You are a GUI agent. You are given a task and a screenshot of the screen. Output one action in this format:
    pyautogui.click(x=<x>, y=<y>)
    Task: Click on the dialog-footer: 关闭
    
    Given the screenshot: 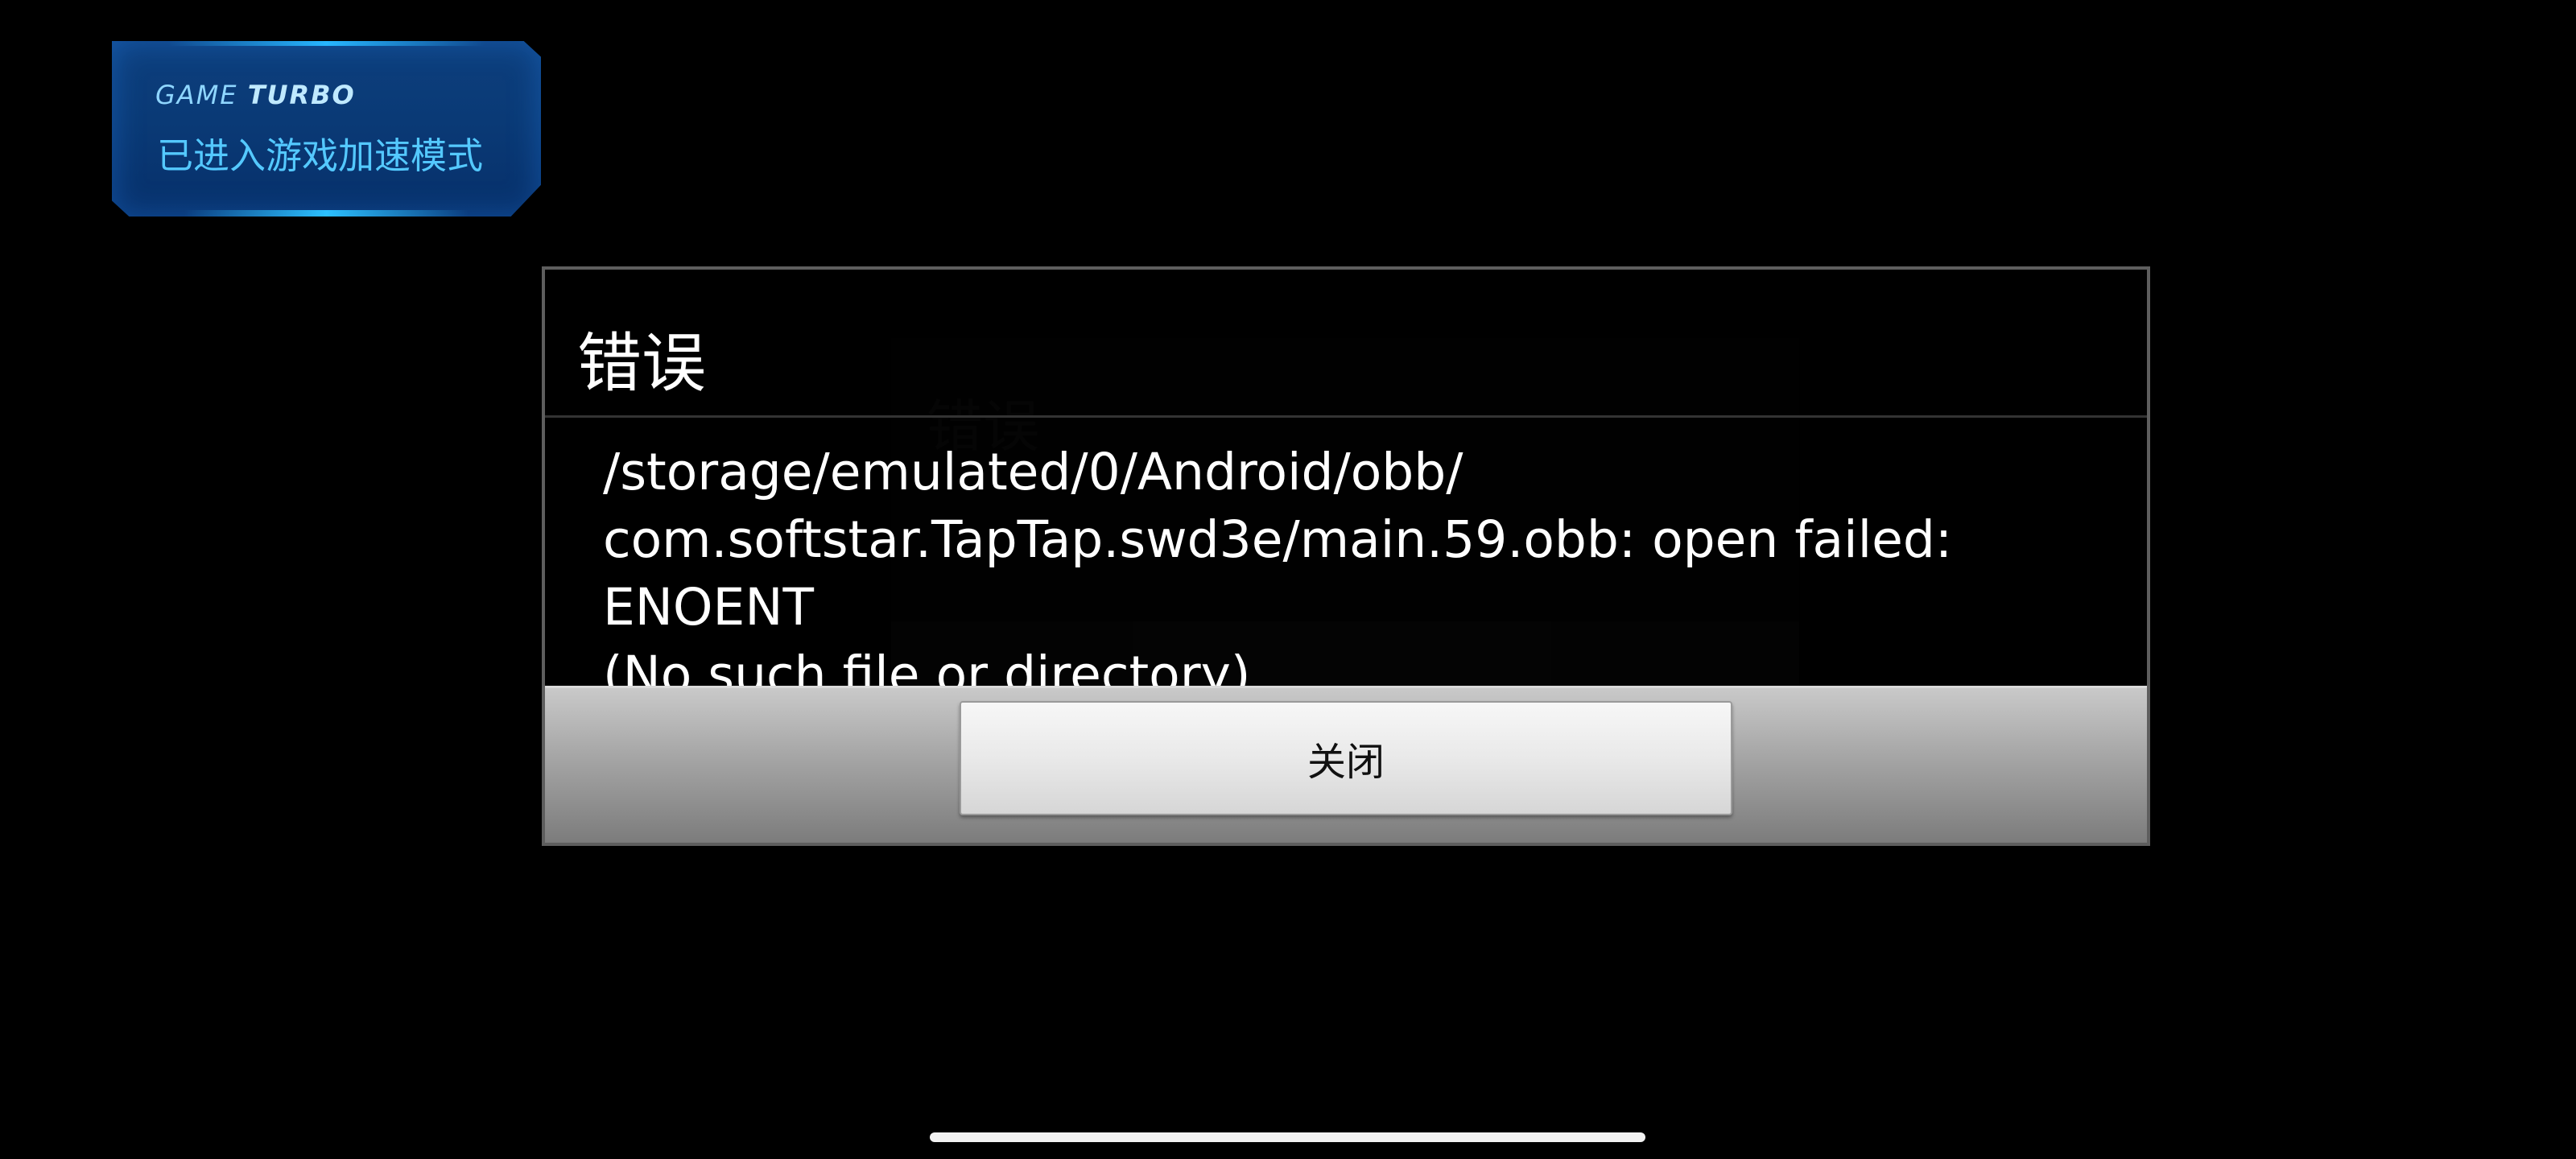 What is the action you would take?
    pyautogui.click(x=1346, y=764)
    